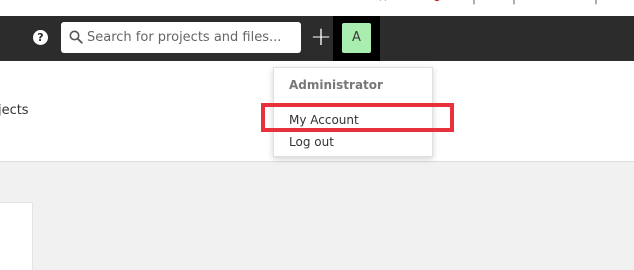 The image size is (634, 270). Describe the element at coordinates (14, 110) in the screenshot. I see `projects-heading: ojects` at that location.